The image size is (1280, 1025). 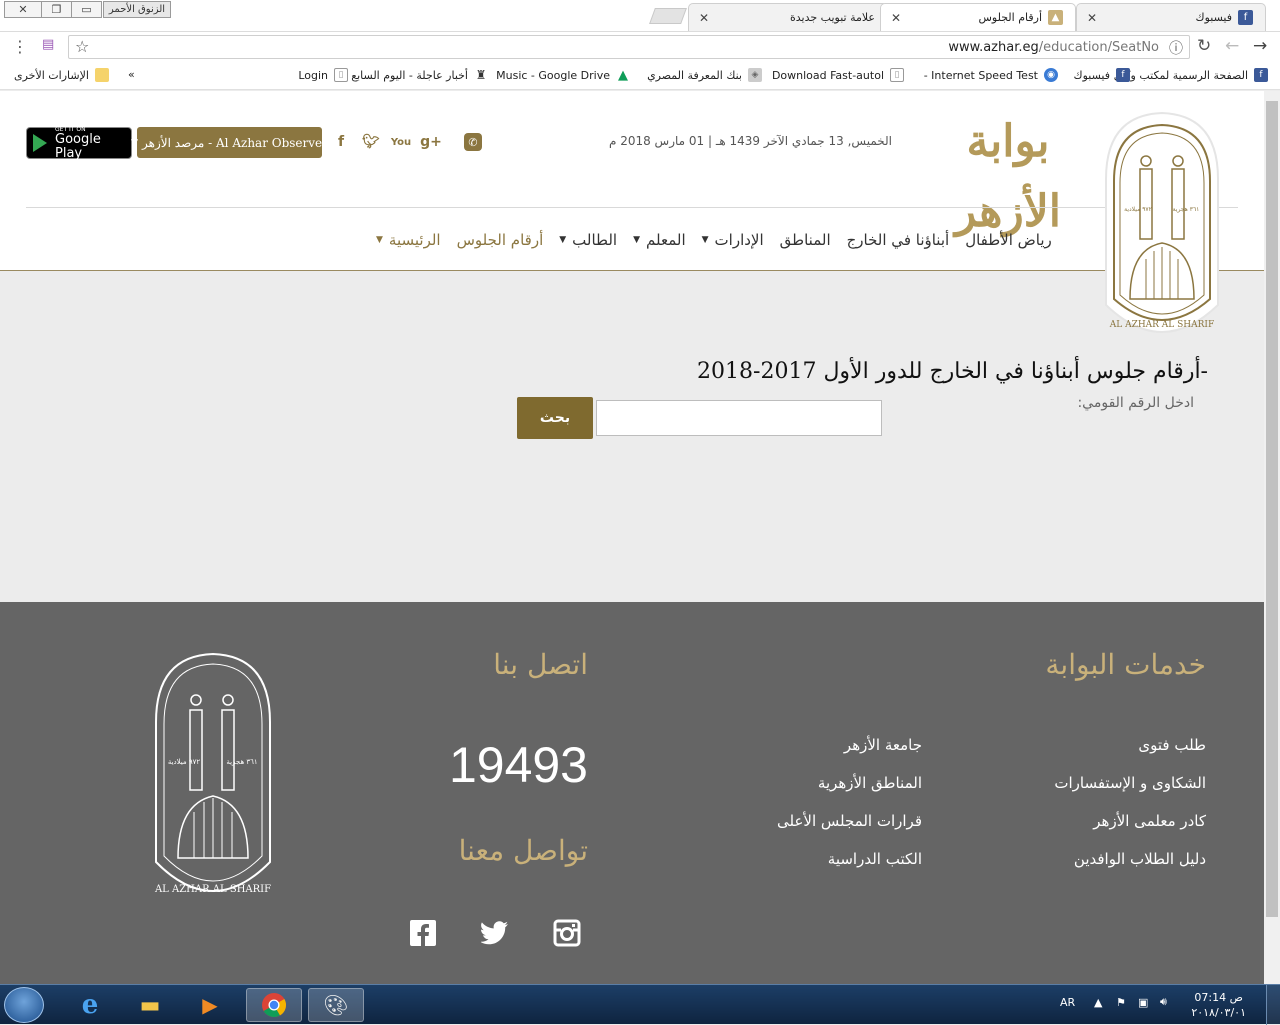 What do you see at coordinates (1121, 1002) in the screenshot?
I see `action-center-icon: ⚑` at bounding box center [1121, 1002].